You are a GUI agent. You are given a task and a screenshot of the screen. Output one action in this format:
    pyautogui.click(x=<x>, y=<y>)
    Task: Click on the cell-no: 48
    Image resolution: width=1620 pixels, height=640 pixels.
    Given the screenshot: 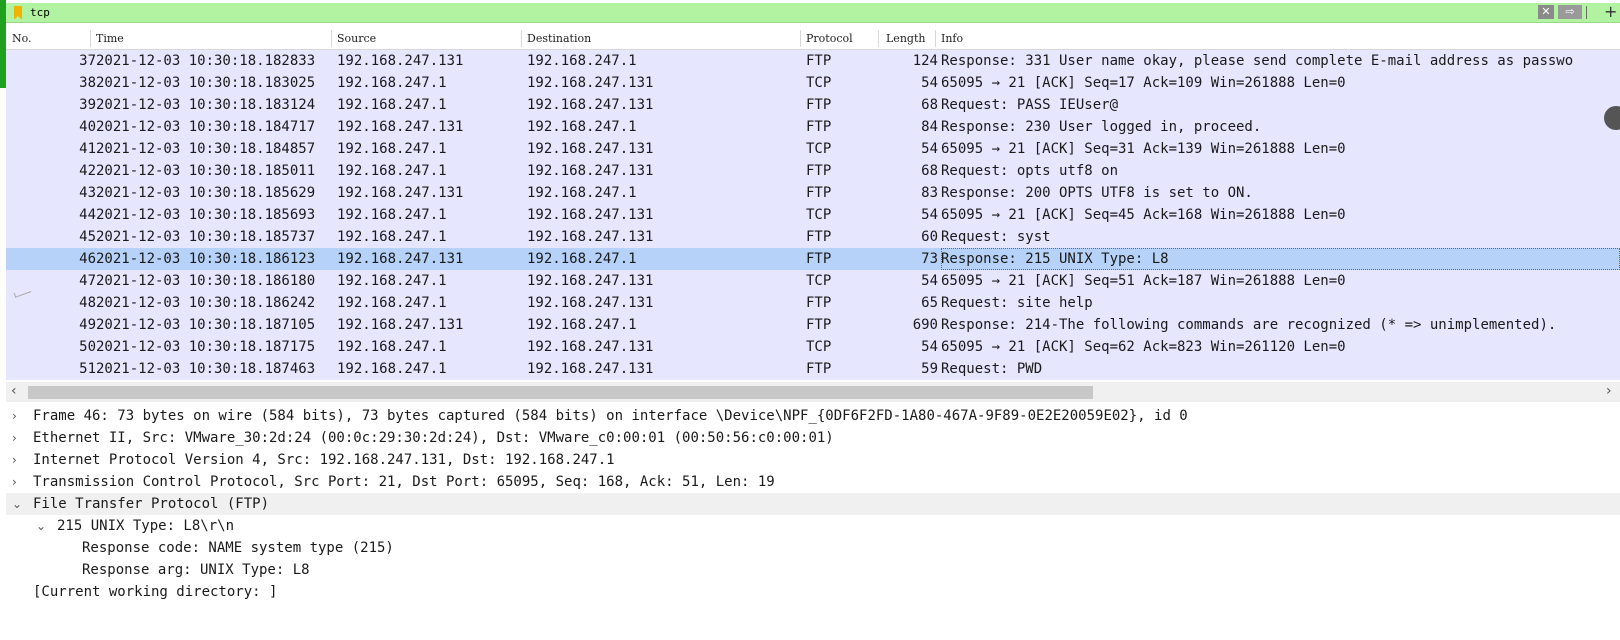 What is the action you would take?
    pyautogui.click(x=87, y=303)
    